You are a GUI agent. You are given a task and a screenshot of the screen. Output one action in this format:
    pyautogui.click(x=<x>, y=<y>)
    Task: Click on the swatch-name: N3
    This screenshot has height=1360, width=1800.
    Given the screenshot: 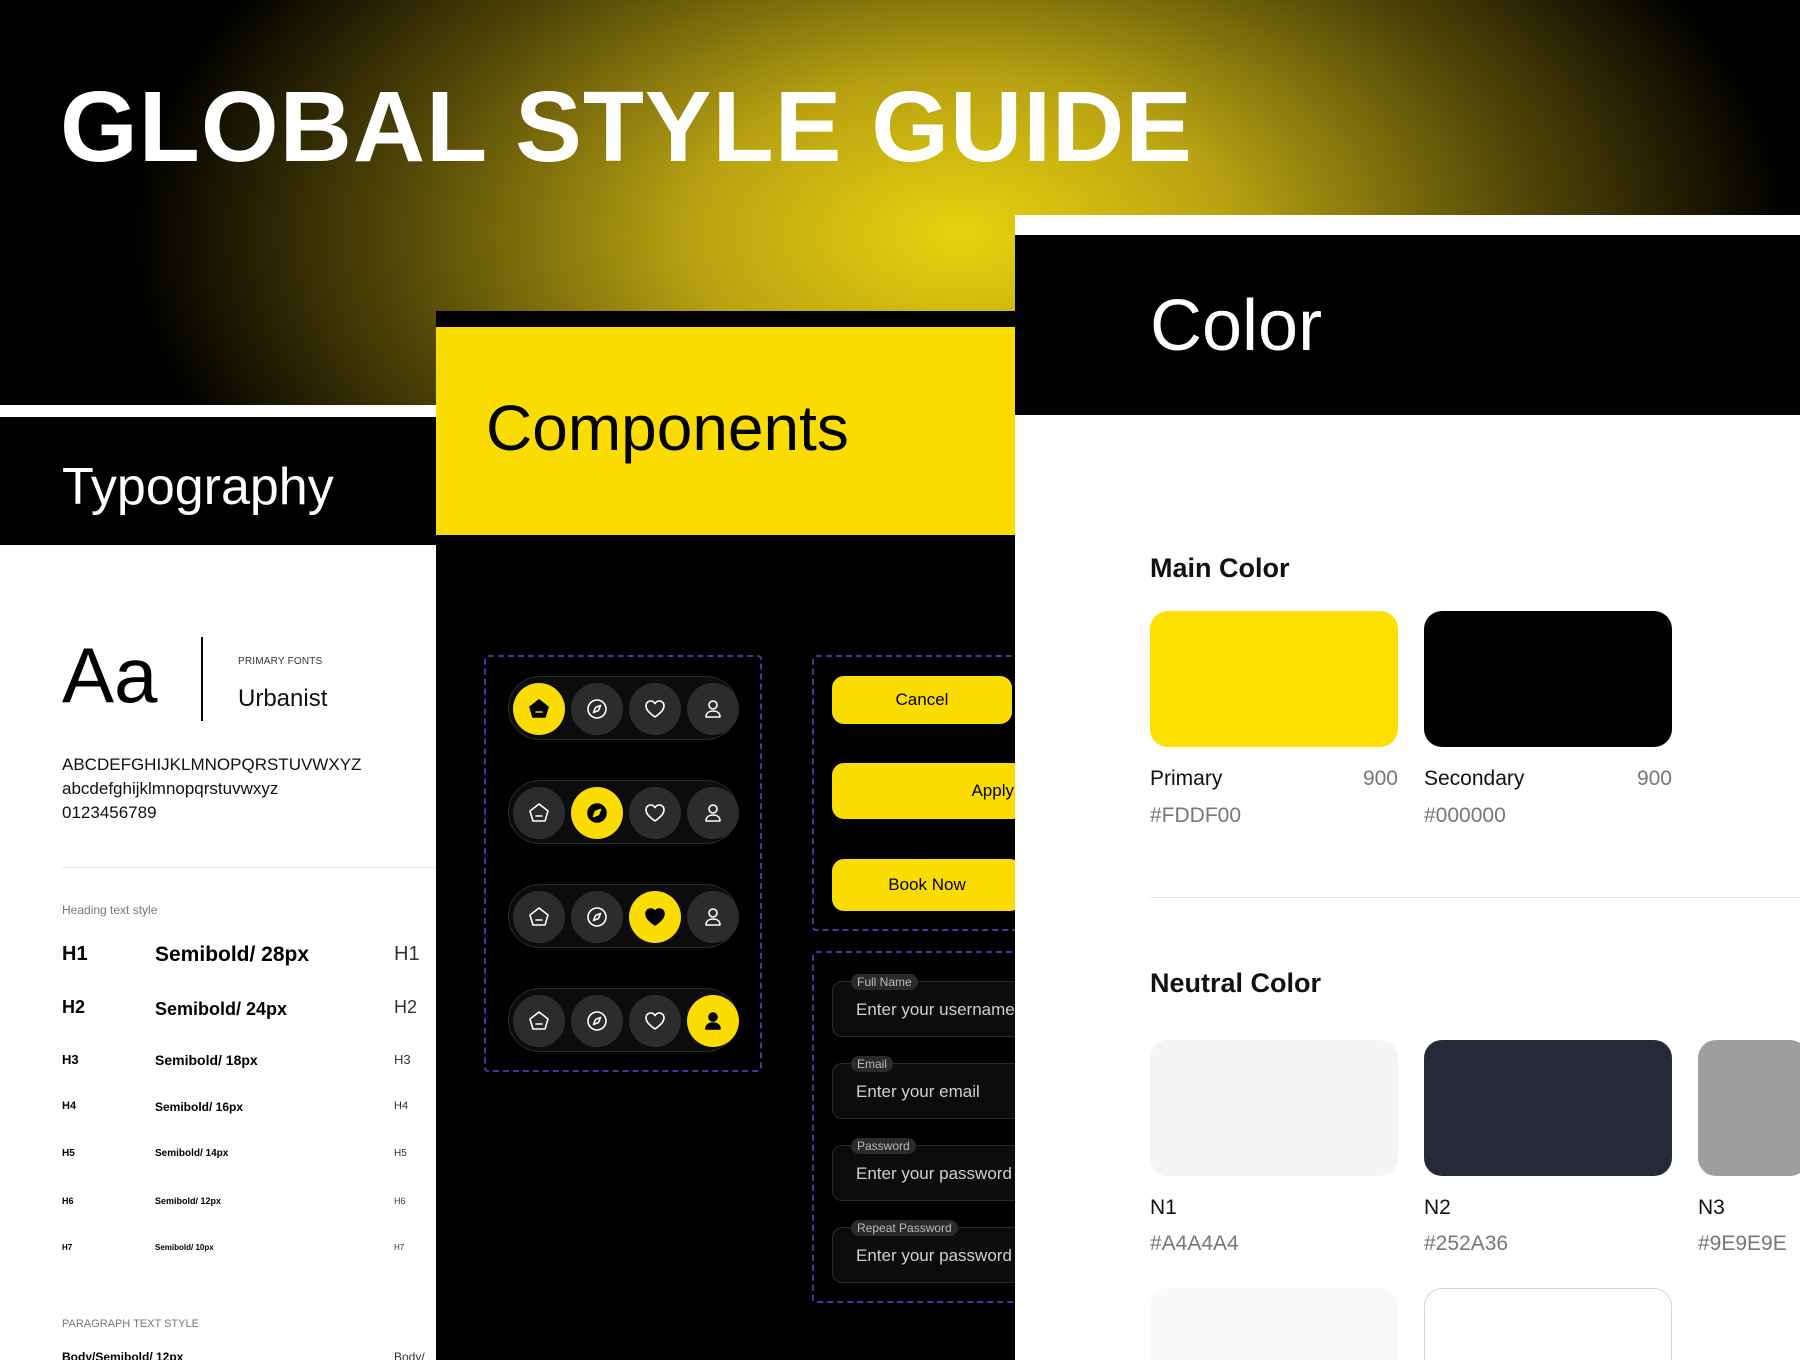 What is the action you would take?
    pyautogui.click(x=1711, y=1207)
    